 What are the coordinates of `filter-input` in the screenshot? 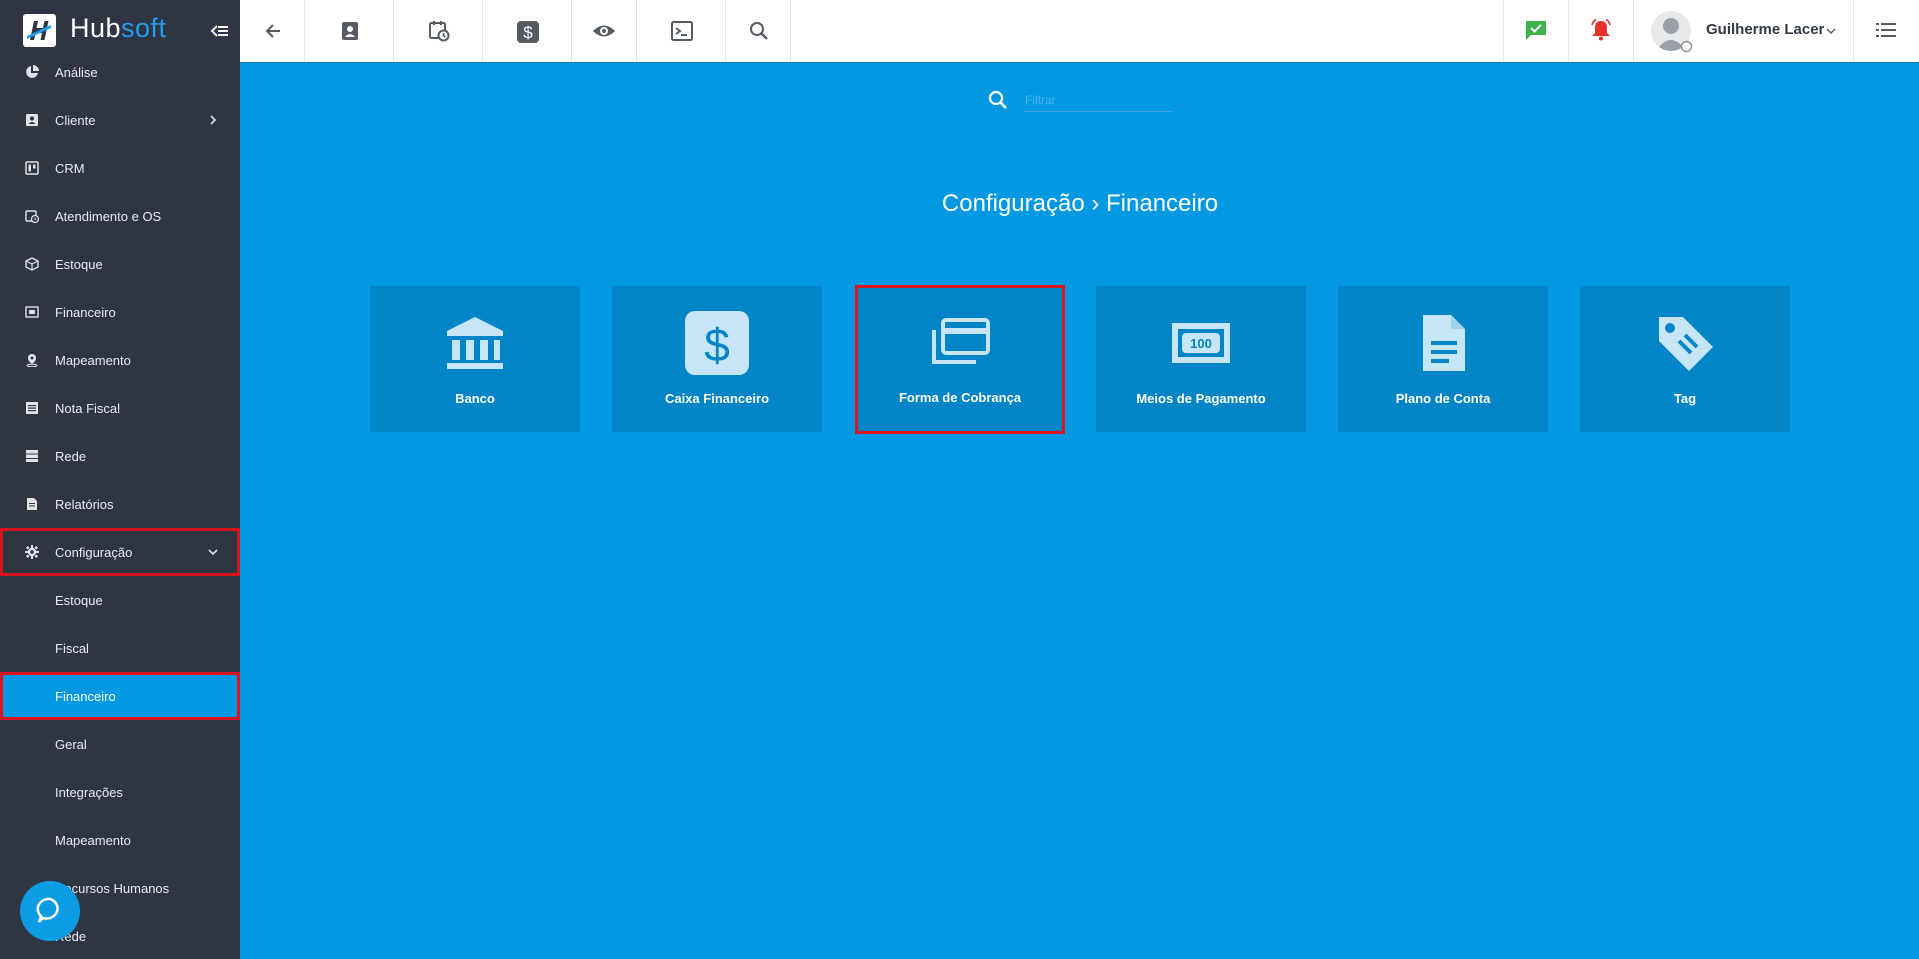 It's located at (1098, 100).